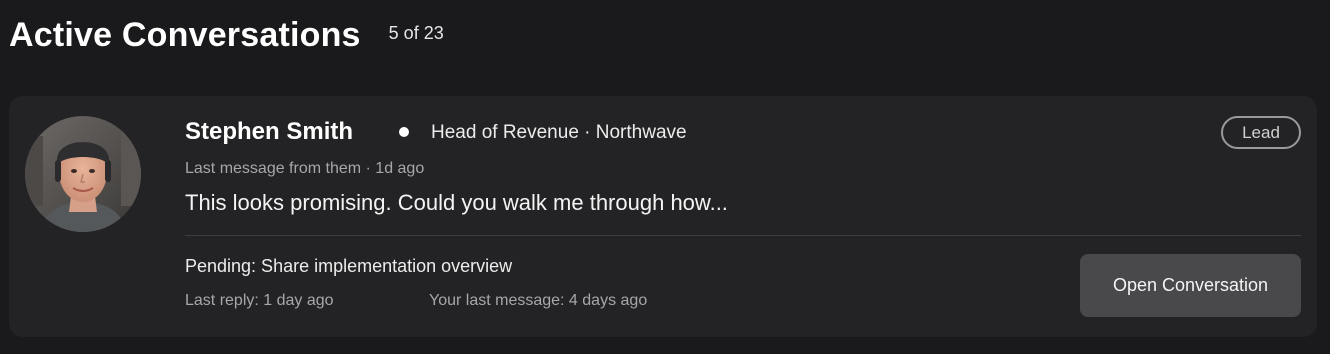 This screenshot has width=1330, height=354. Describe the element at coordinates (1261, 132) in the screenshot. I see `lead-badge: Lead` at that location.